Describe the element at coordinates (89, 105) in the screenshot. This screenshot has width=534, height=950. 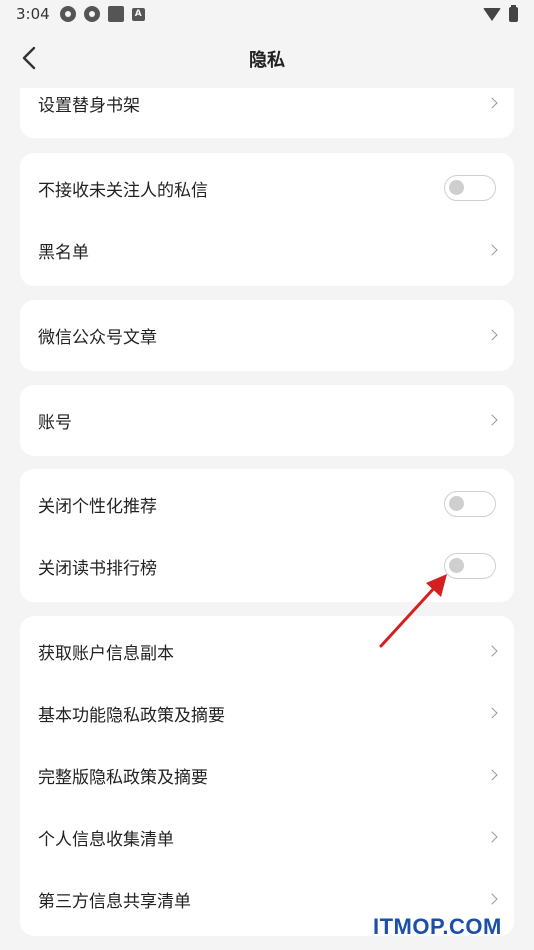
I see `row-label: 设置替身书架` at that location.